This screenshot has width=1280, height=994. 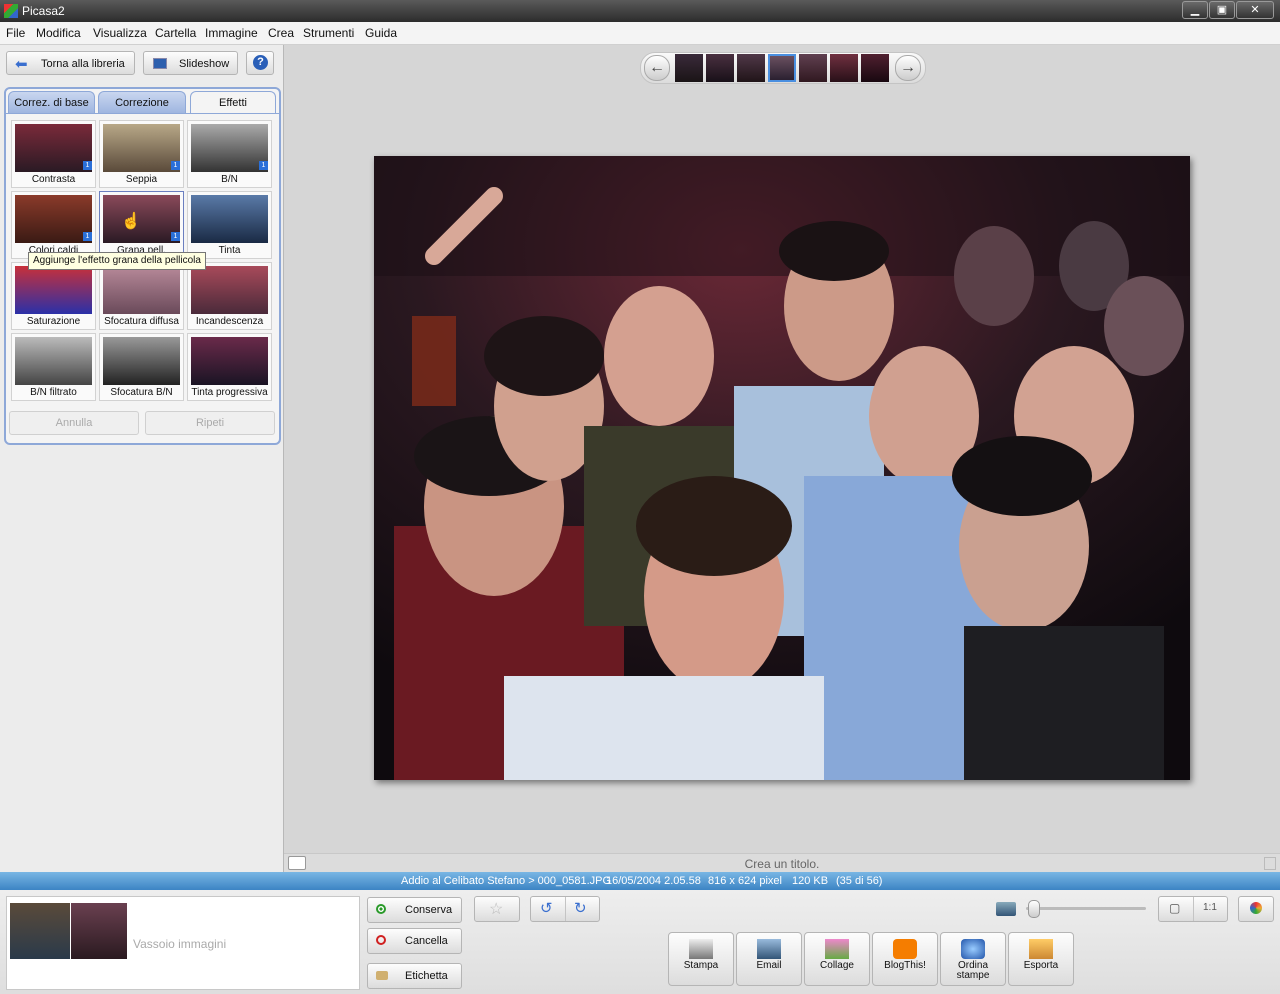 What do you see at coordinates (53, 296) in the screenshot?
I see `effect-saturazione: Saturazione` at bounding box center [53, 296].